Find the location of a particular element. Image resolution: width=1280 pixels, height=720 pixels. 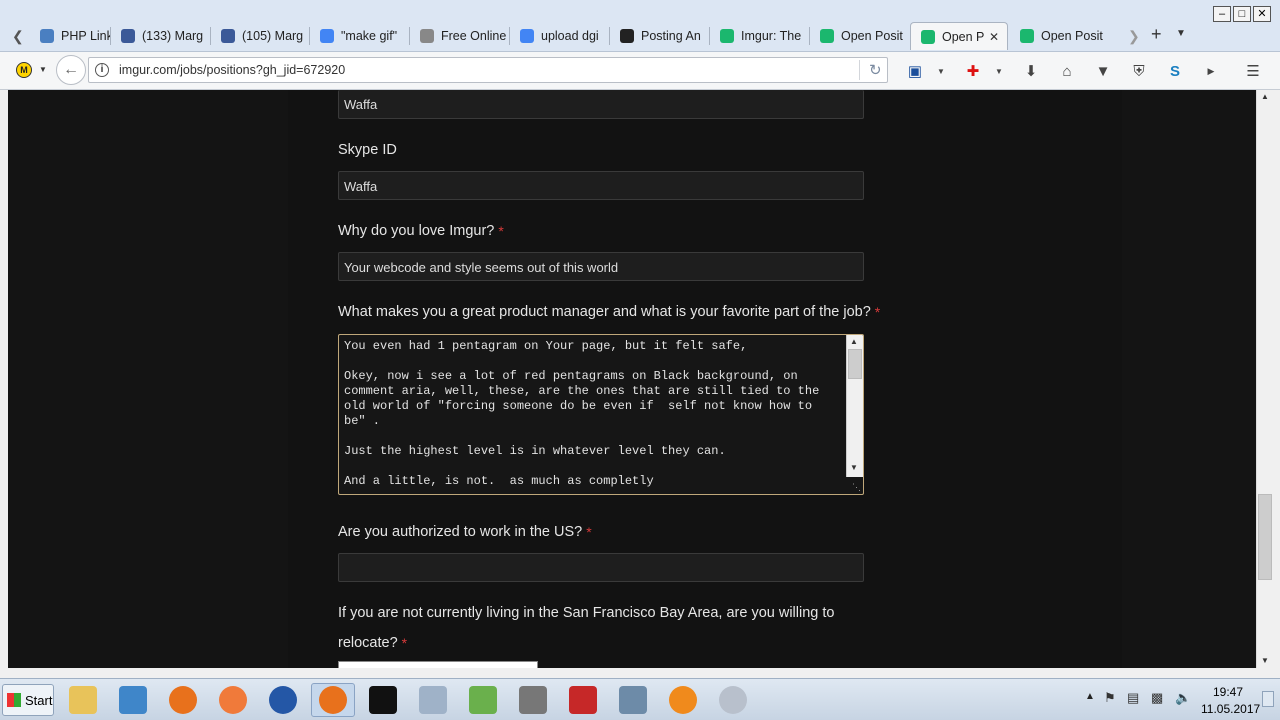

google-icon is located at coordinates (327, 36).